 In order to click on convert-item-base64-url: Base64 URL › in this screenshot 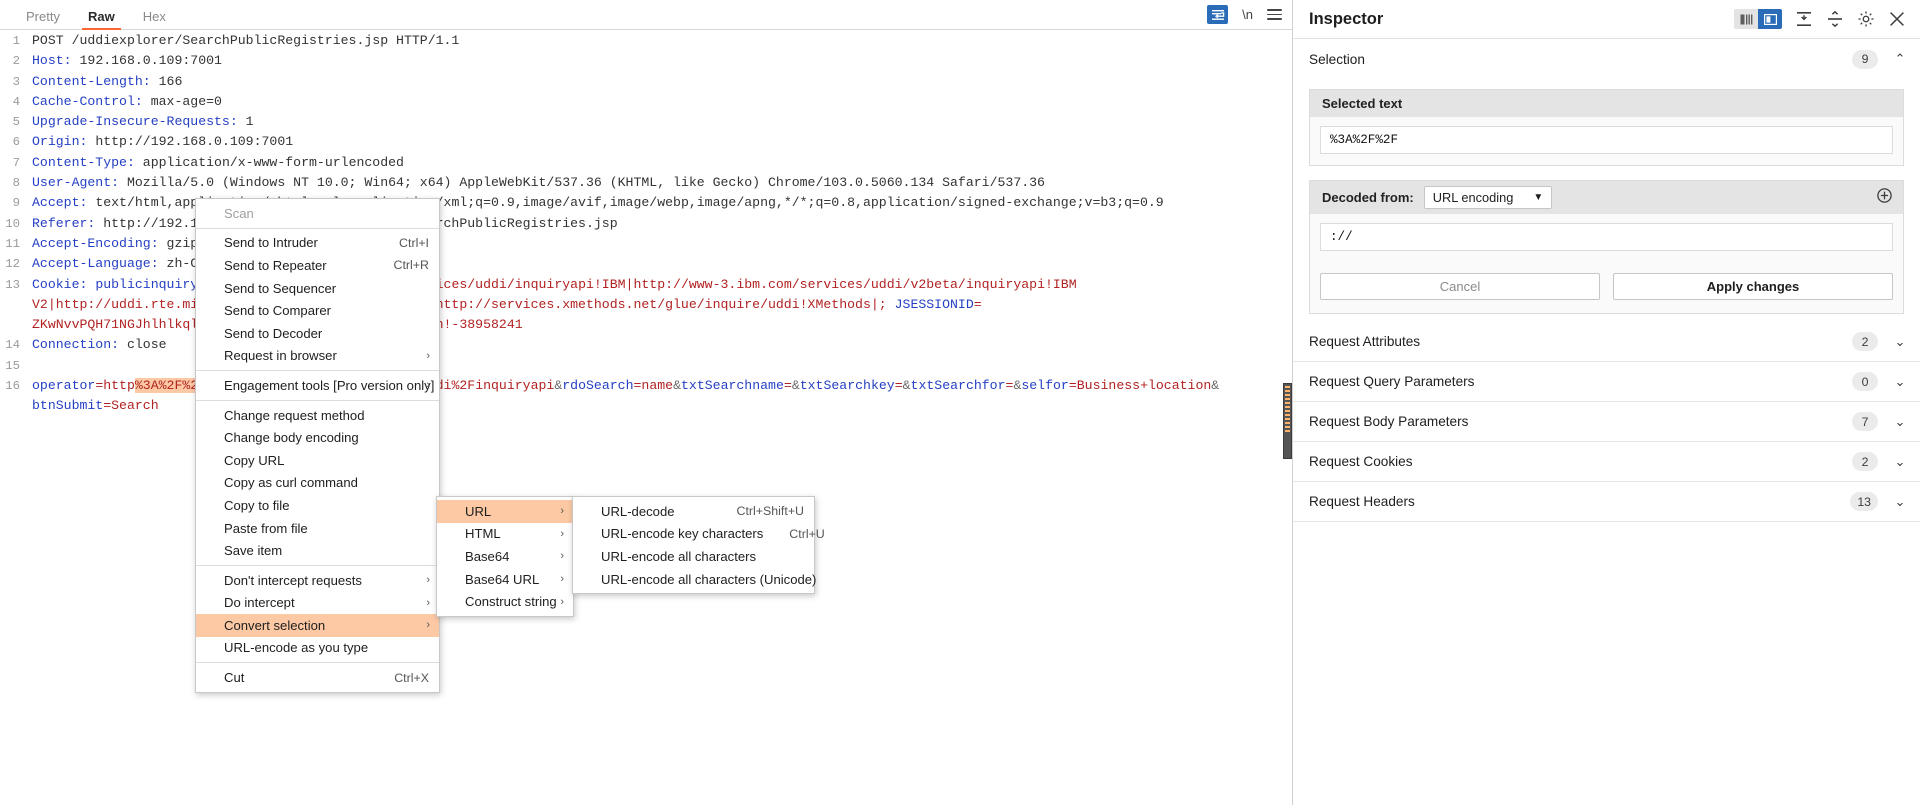, I will do `click(505, 579)`.